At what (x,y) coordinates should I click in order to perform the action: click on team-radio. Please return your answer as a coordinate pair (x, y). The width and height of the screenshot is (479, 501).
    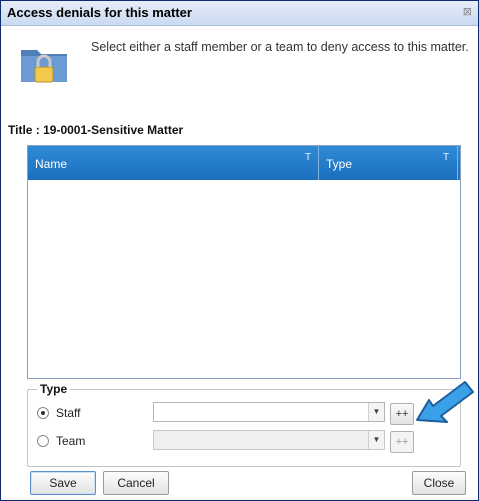
    Looking at the image, I should click on (43, 441).